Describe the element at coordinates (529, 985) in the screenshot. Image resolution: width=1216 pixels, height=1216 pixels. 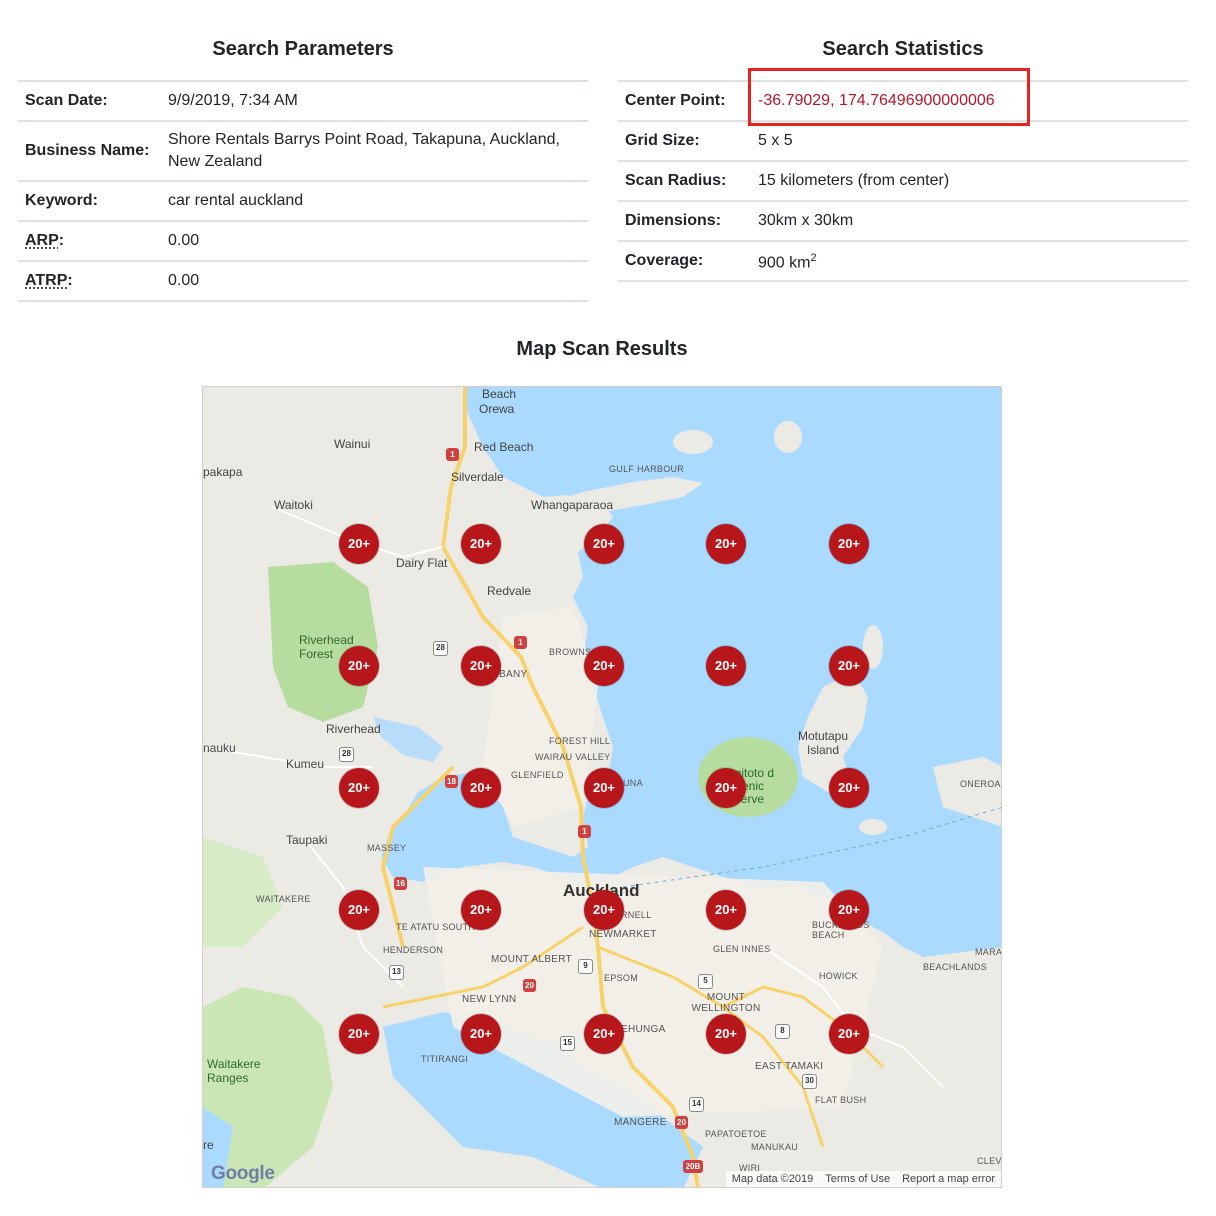
I see `route-20-shield: 20` at that location.